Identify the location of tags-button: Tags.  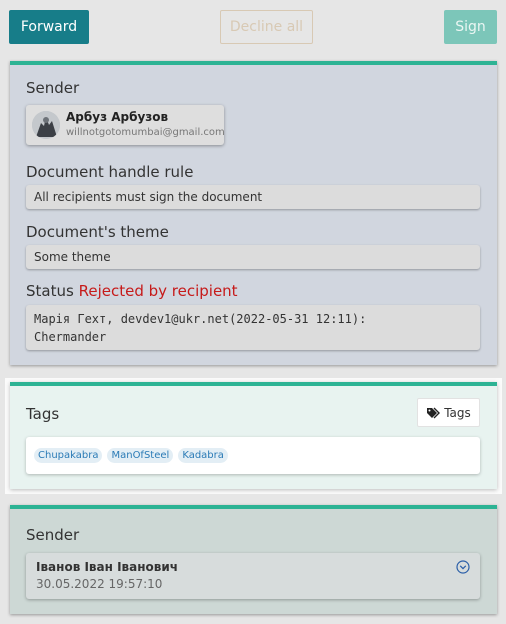
(448, 412).